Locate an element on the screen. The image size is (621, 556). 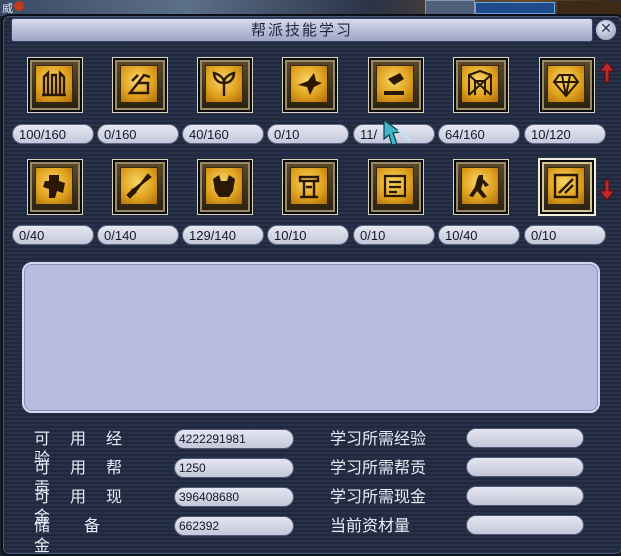
arrow-down-icon is located at coordinates (607, 190).